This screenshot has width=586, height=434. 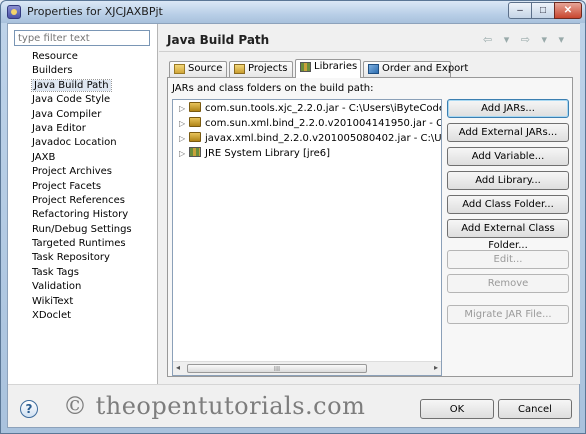 I want to click on sidebar-item-java-editor: Java Editor, so click(x=83, y=129).